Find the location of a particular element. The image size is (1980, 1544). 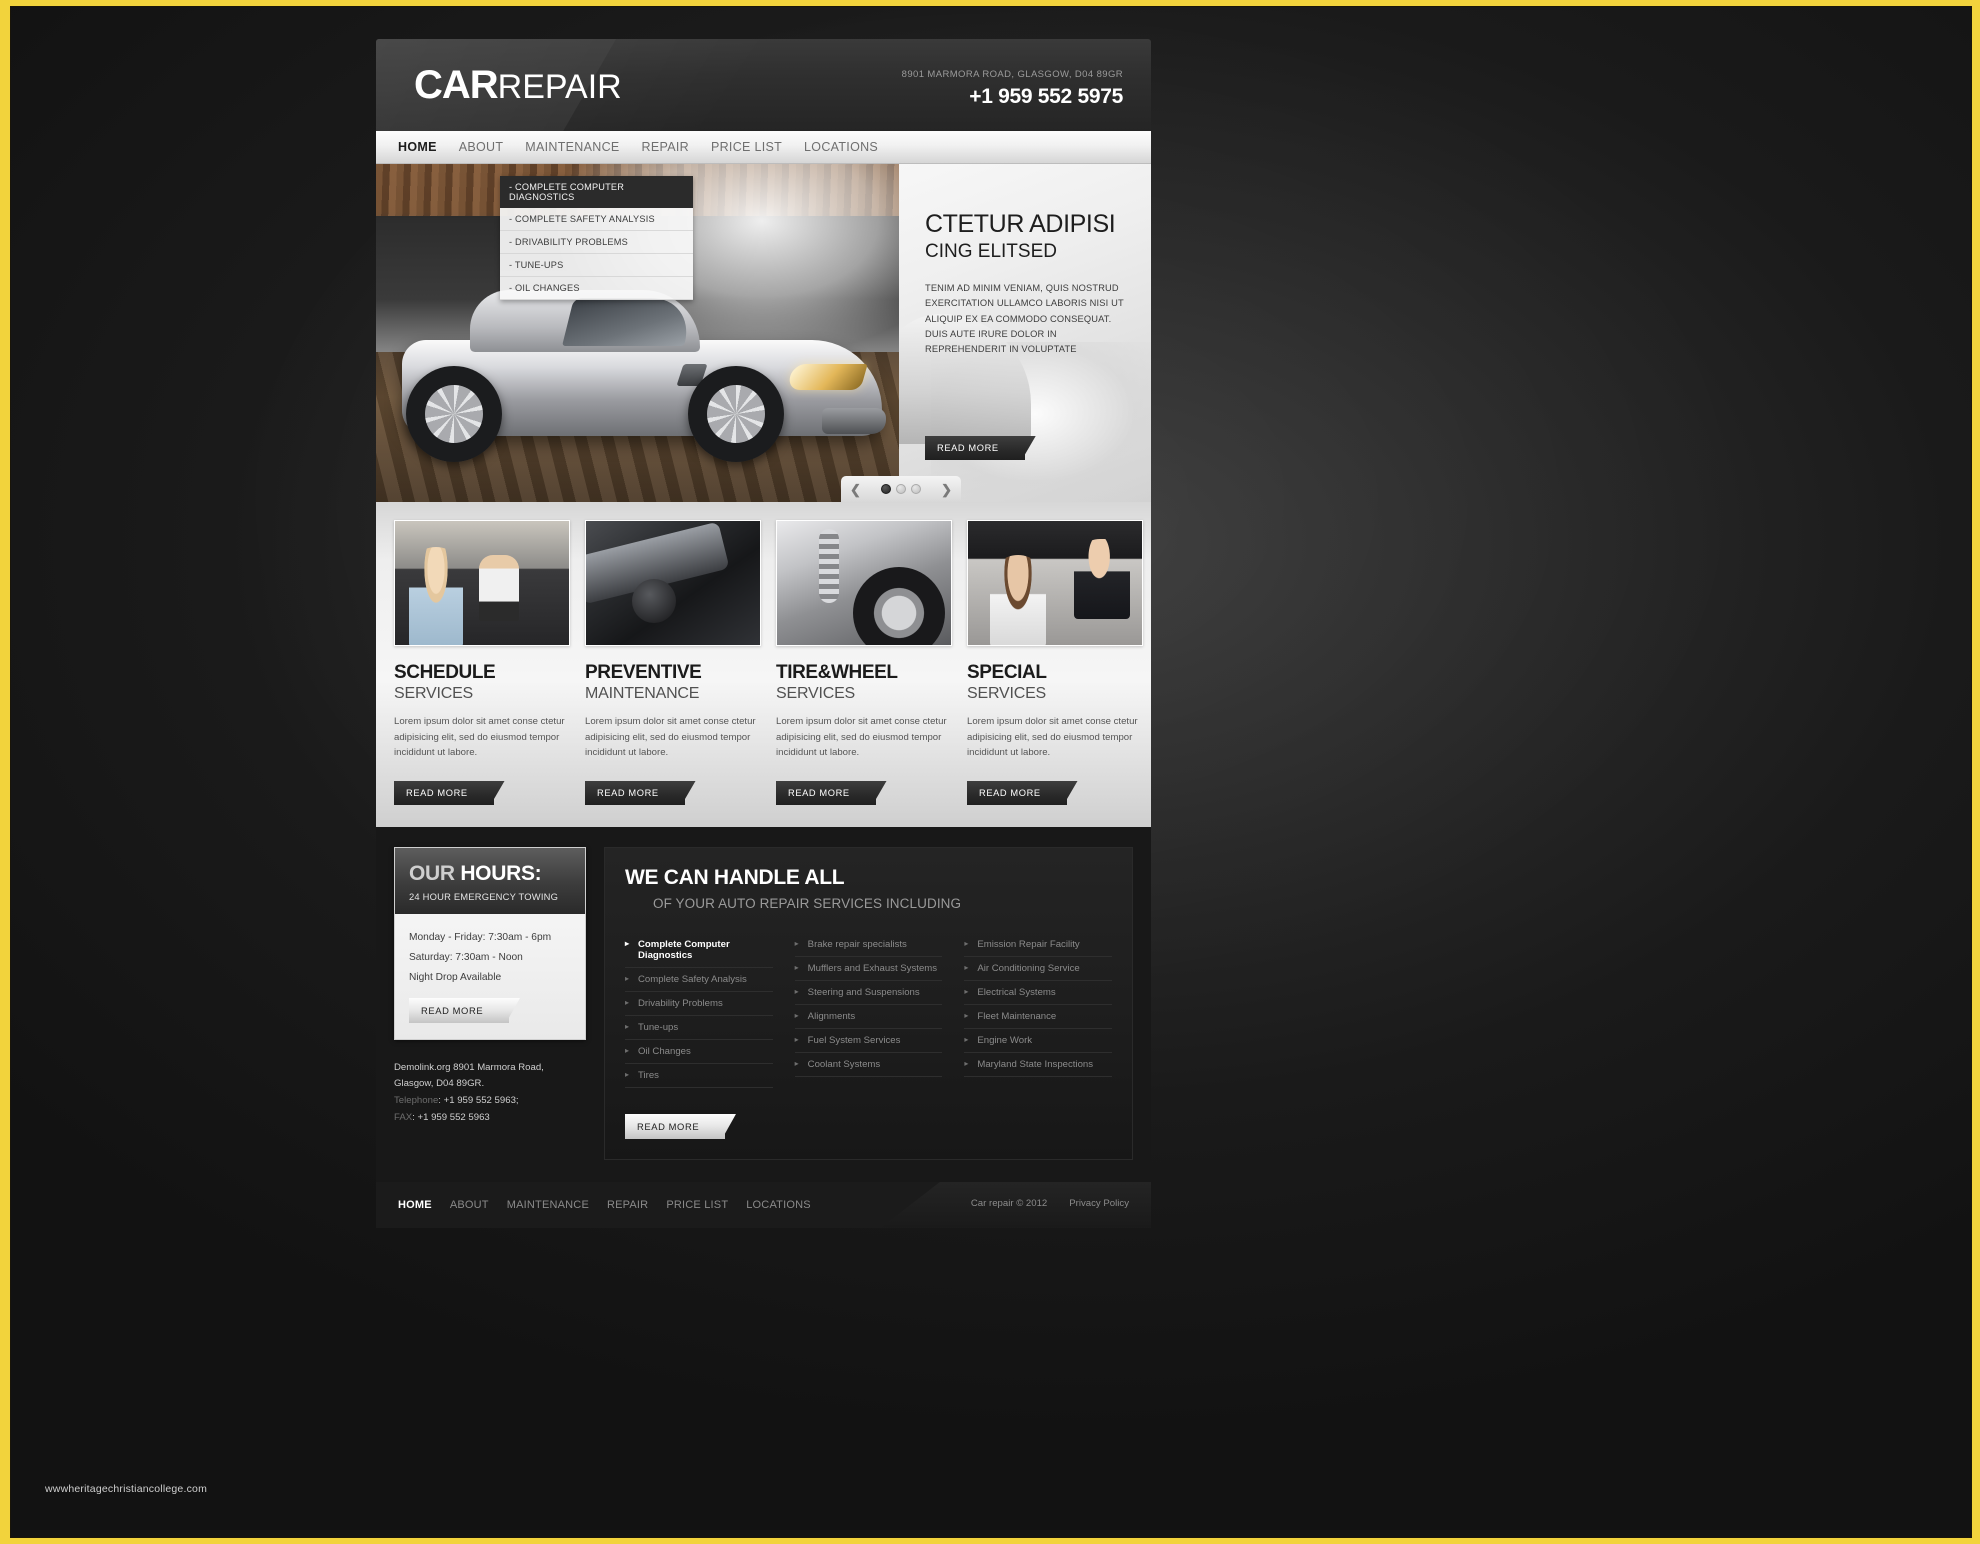

slider-prev-icon: ❮ is located at coordinates (855, 489).